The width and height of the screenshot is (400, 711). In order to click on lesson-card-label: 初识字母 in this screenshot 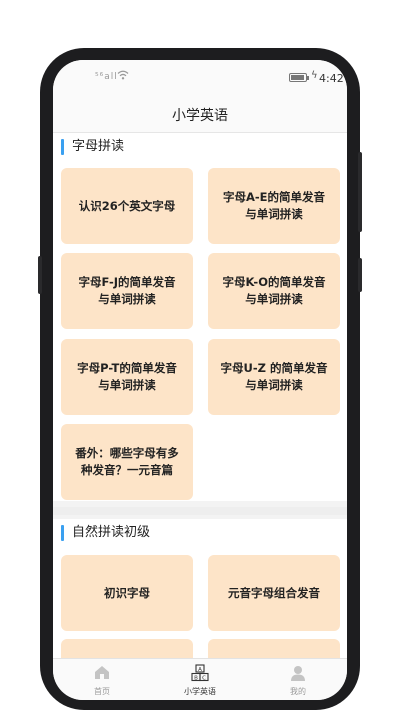, I will do `click(127, 592)`.